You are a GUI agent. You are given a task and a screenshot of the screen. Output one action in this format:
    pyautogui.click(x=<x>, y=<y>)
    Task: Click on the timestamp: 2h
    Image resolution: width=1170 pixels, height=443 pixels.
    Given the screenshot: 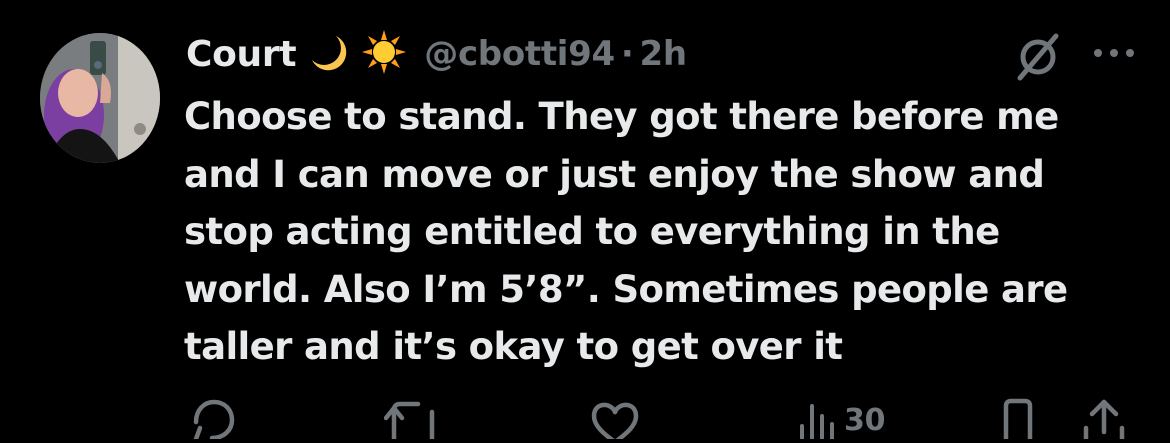 What is the action you would take?
    pyautogui.click(x=664, y=54)
    